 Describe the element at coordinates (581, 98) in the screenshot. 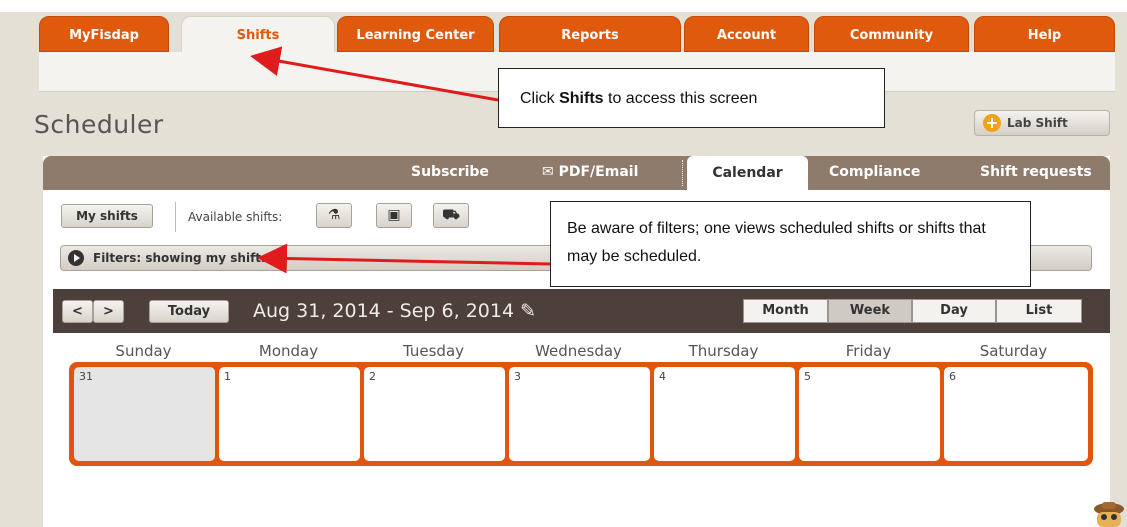

I see `callout-shifts-bold: Shifts` at that location.